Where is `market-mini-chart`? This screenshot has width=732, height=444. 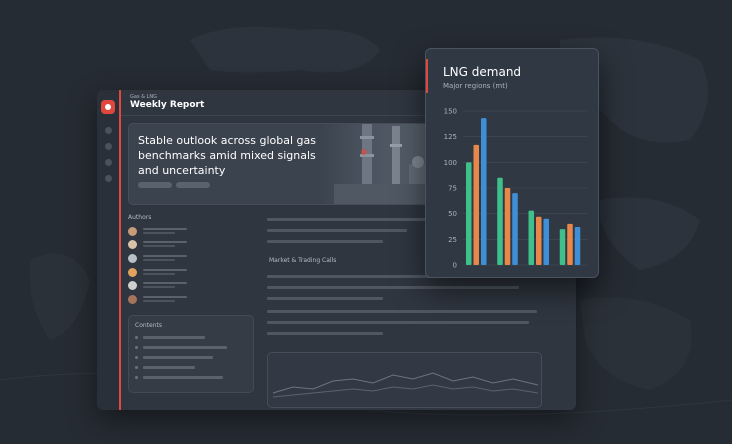
market-mini-chart is located at coordinates (404, 380).